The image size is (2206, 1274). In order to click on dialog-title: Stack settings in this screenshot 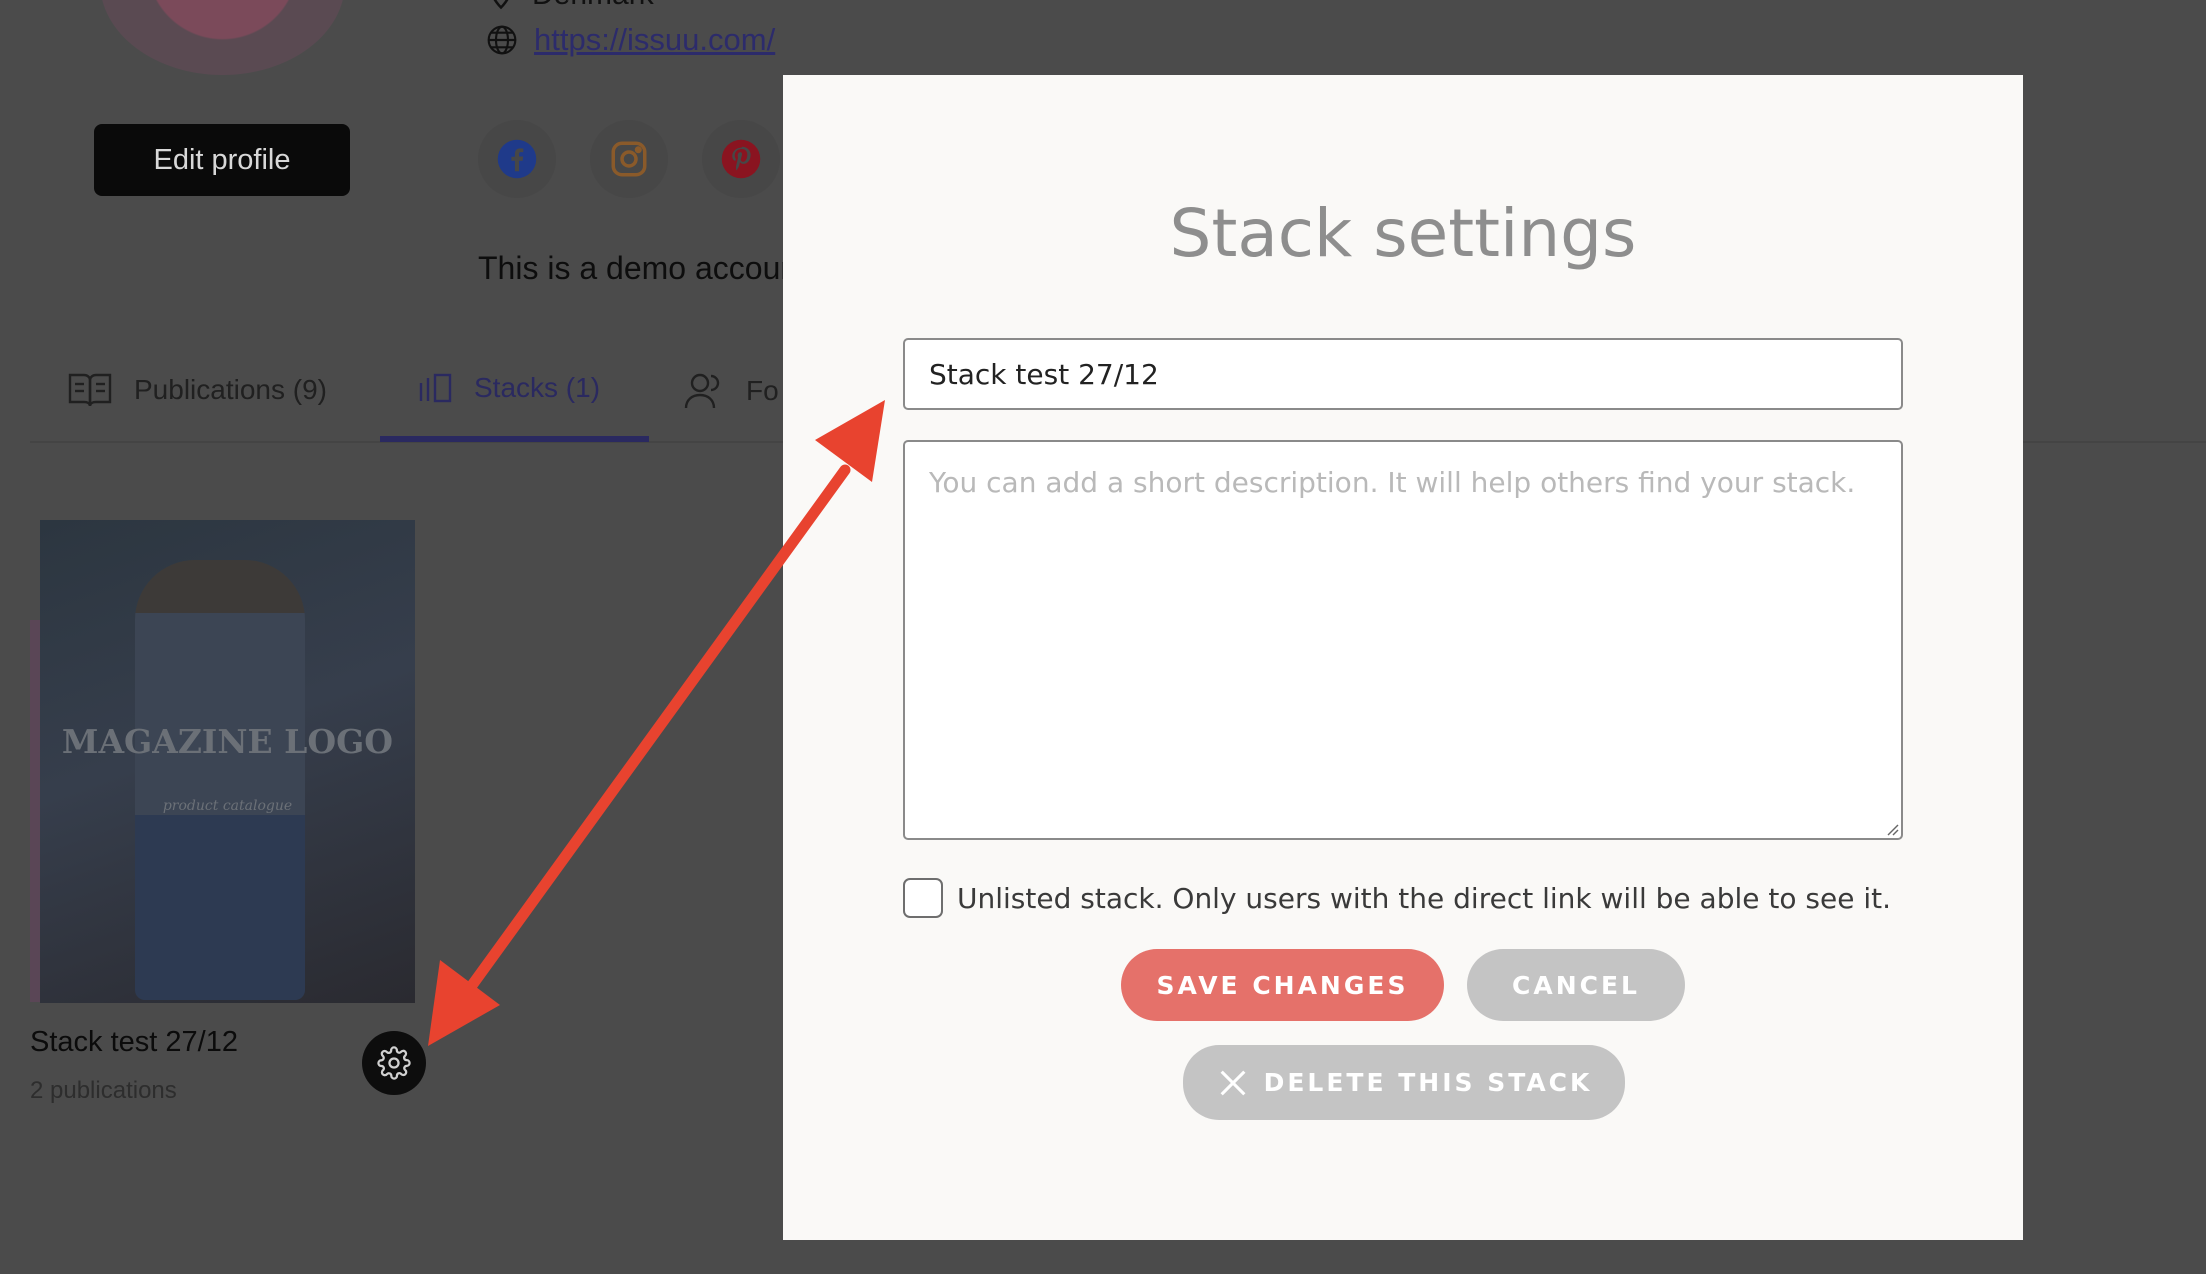, I will do `click(1403, 233)`.